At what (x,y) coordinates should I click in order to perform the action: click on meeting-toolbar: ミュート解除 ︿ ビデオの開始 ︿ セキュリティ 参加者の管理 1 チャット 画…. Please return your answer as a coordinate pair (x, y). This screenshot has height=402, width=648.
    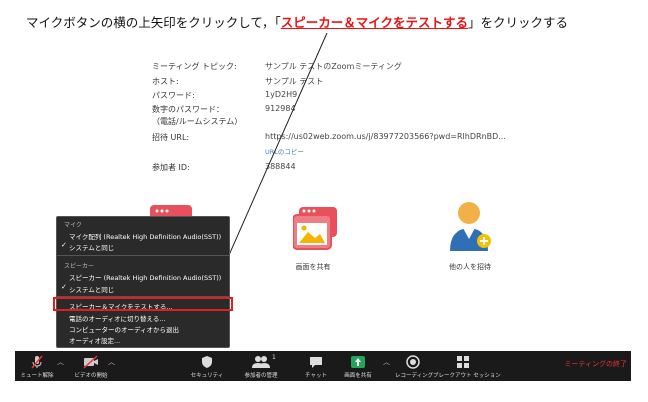
    Looking at the image, I should click on (323, 366).